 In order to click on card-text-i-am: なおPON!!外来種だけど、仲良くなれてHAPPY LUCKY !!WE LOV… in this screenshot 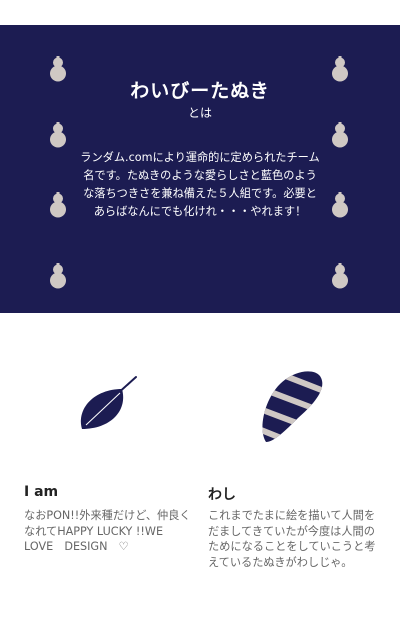, I will do `click(107, 531)`.